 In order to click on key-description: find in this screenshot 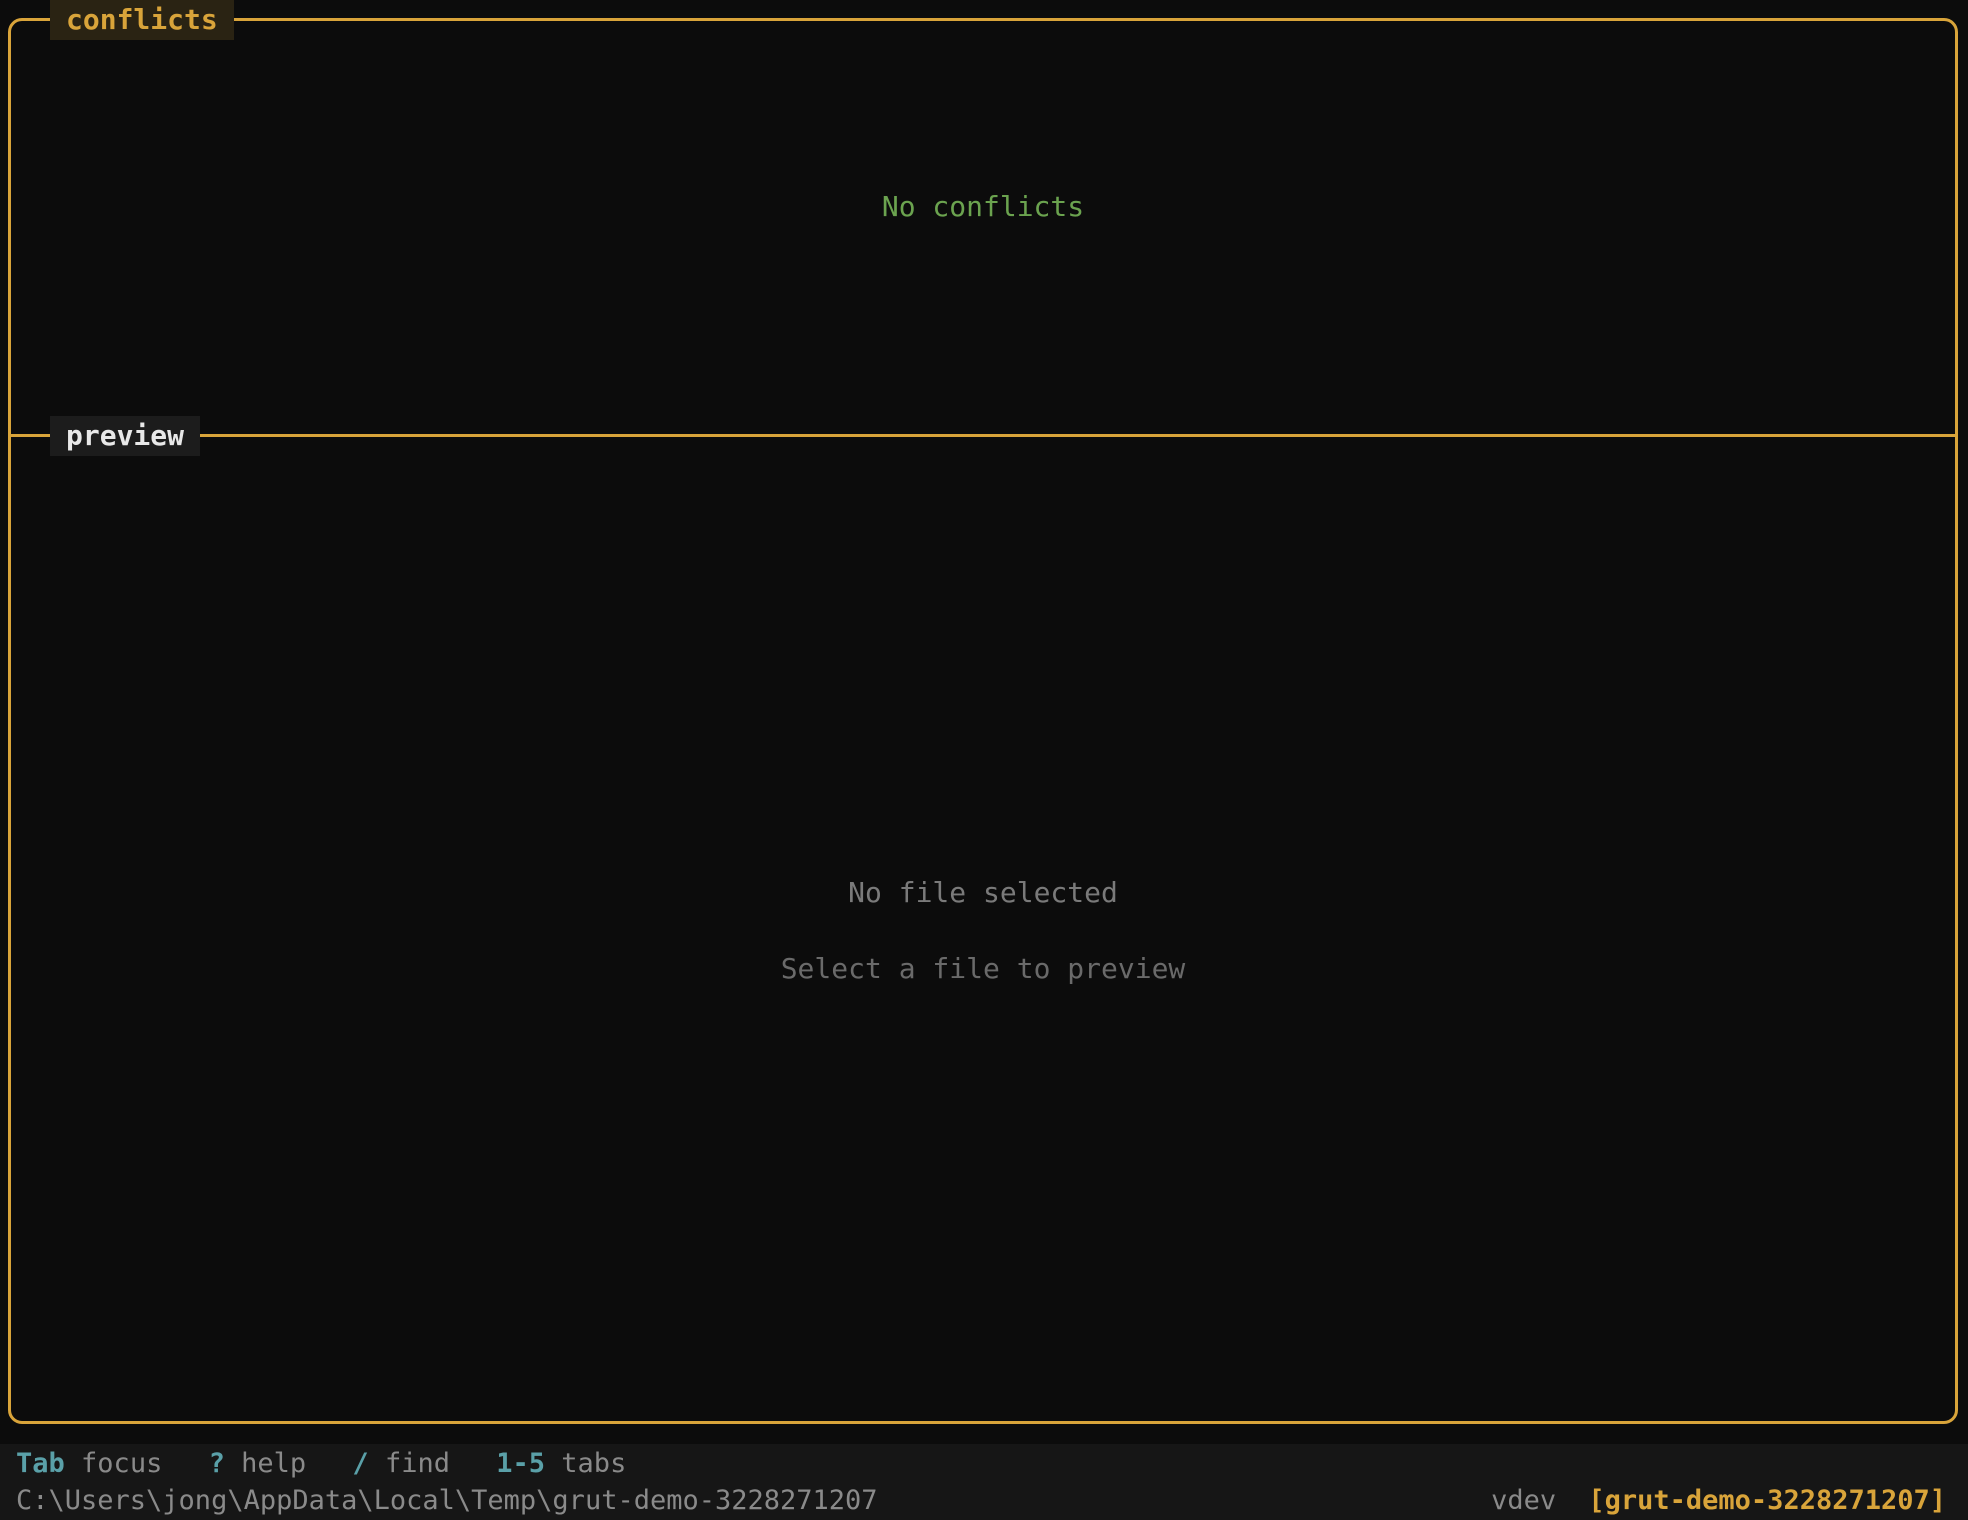, I will do `click(417, 1463)`.